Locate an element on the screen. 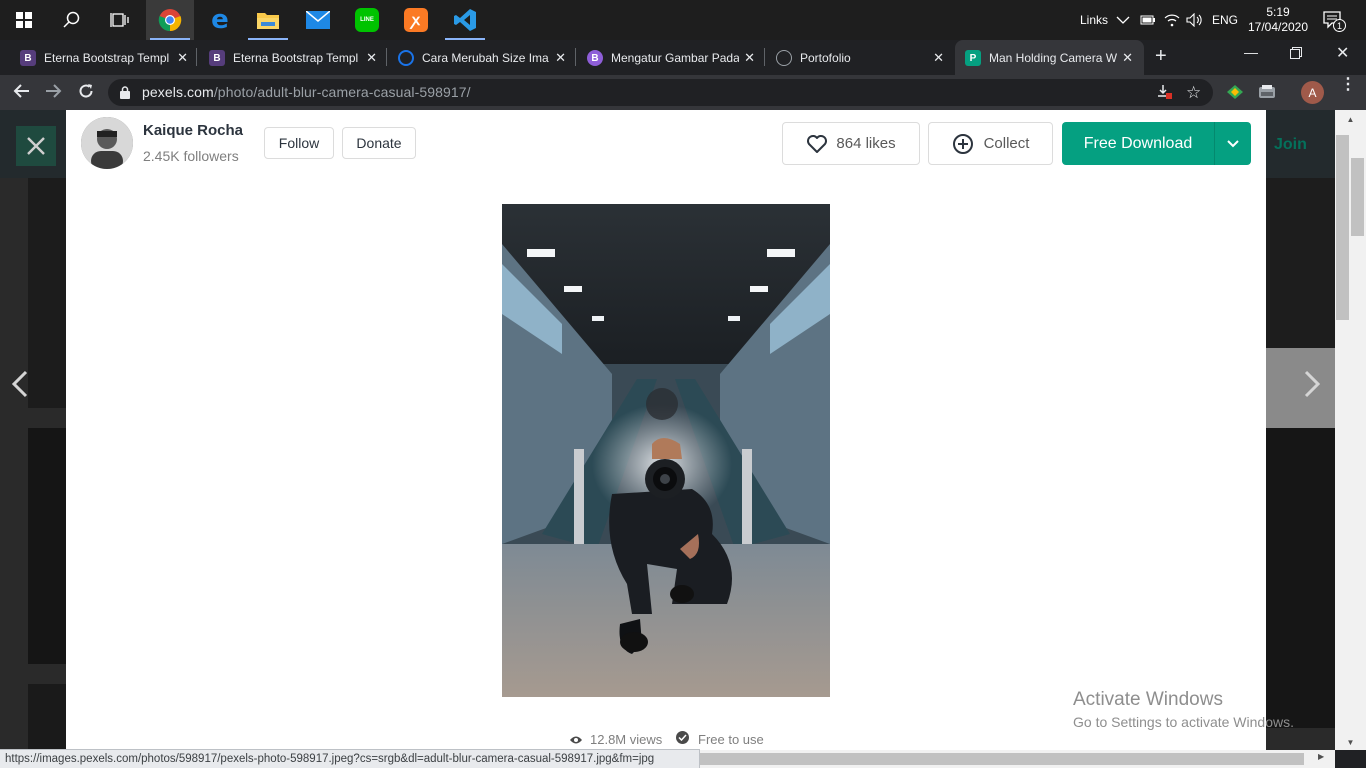  chevron-right-icon is located at coordinates (1312, 384).